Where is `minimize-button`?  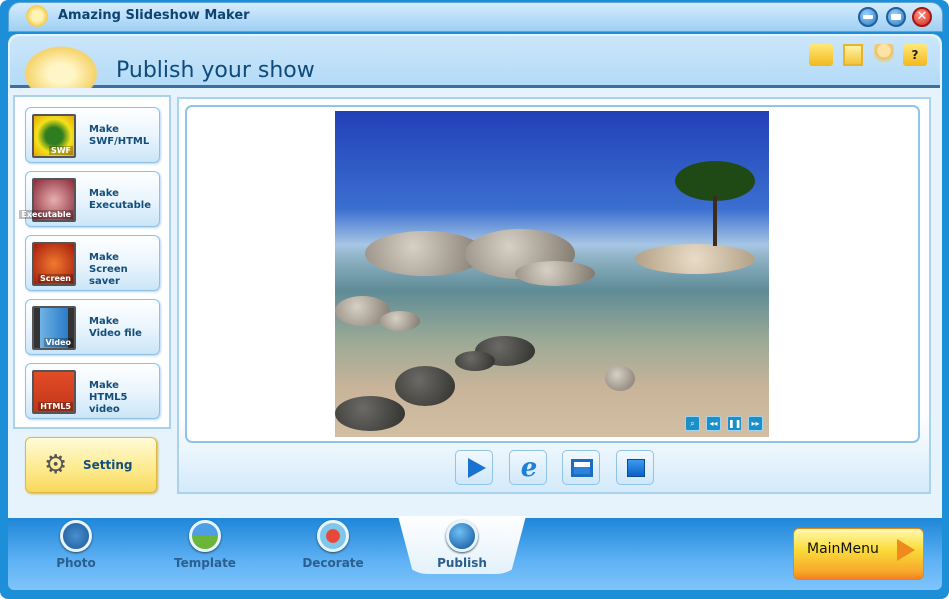
minimize-button is located at coordinates (868, 17).